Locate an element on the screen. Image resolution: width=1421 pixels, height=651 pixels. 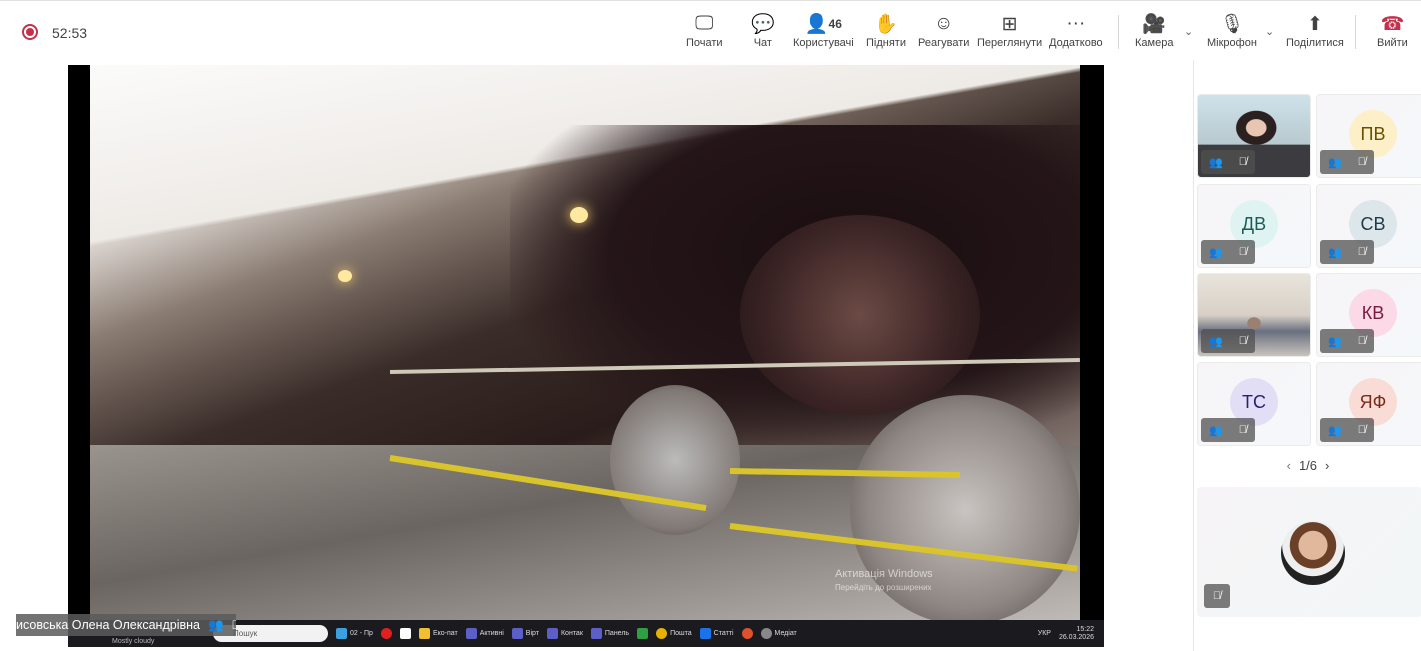
leave-button: ☎ Вийти is located at coordinates (1392, 34).